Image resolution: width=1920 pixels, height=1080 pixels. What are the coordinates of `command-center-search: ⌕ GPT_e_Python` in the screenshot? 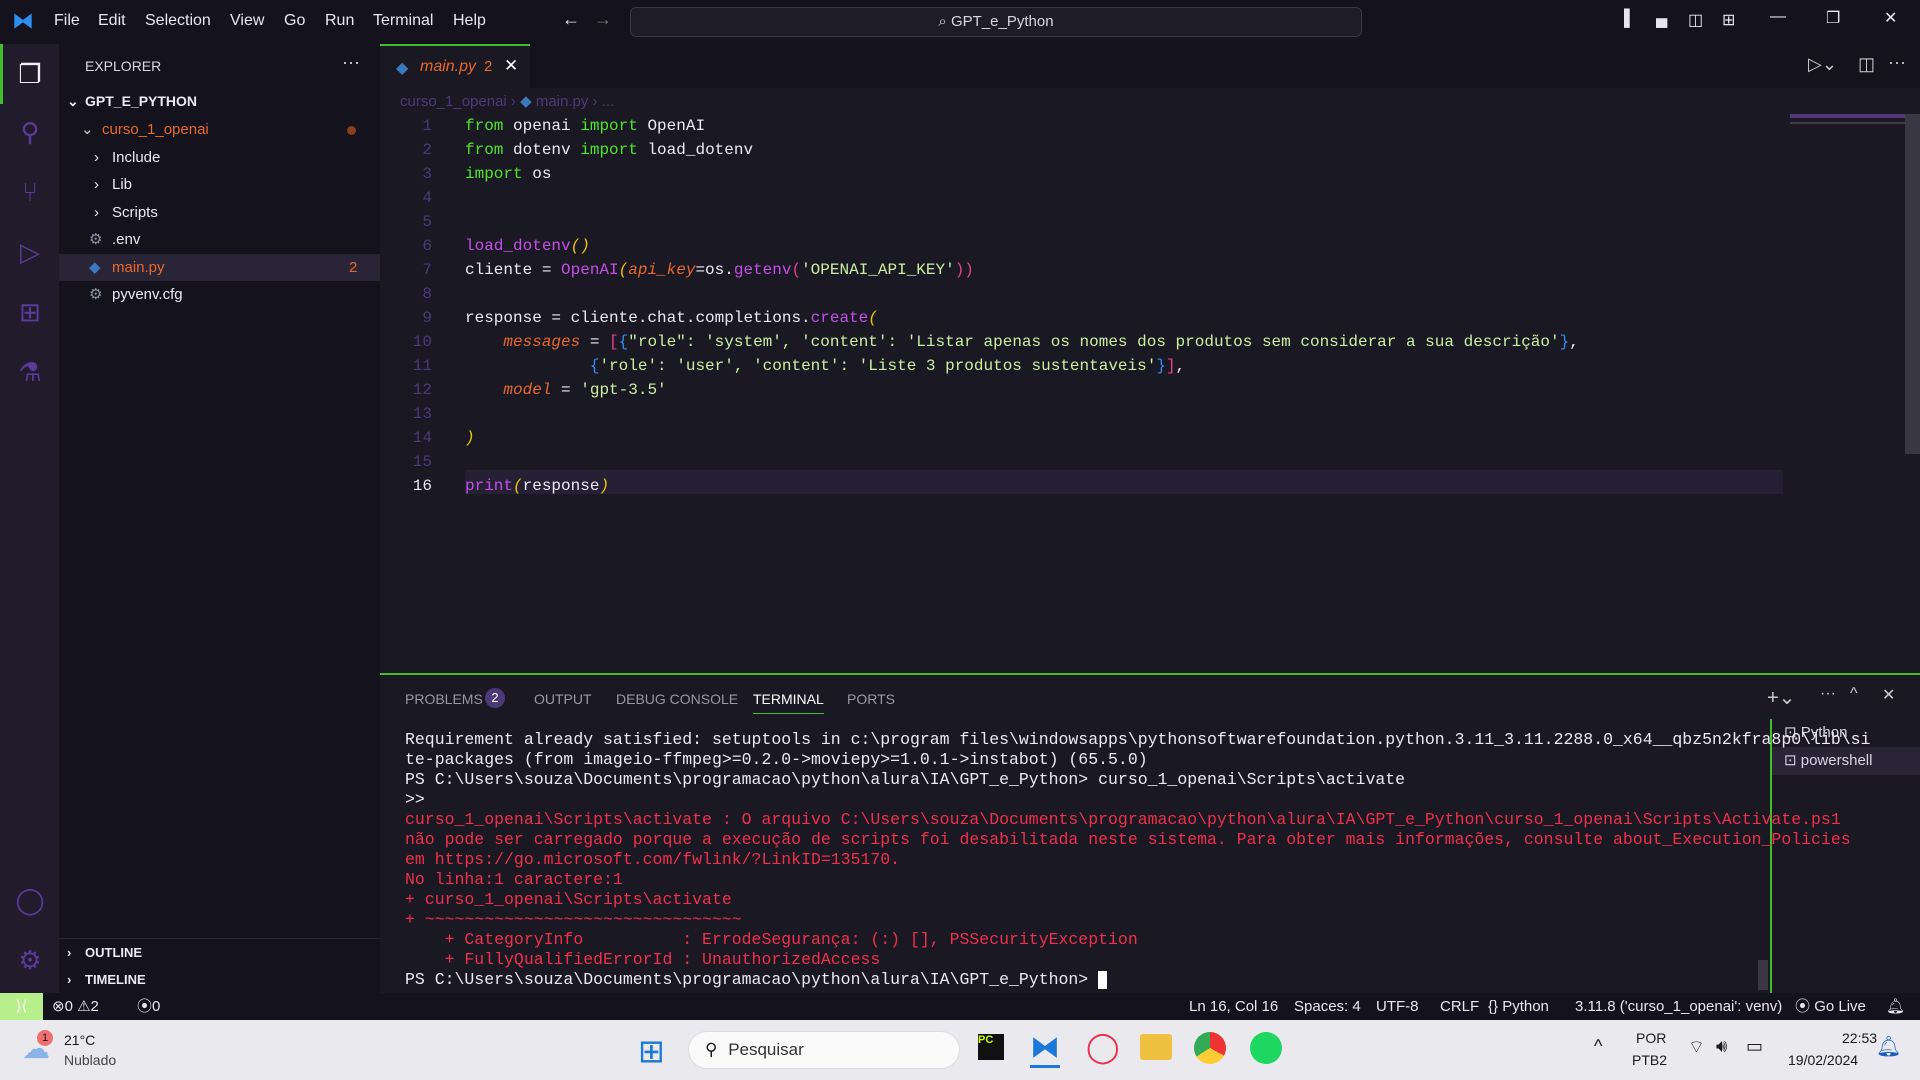 It's located at (996, 22).